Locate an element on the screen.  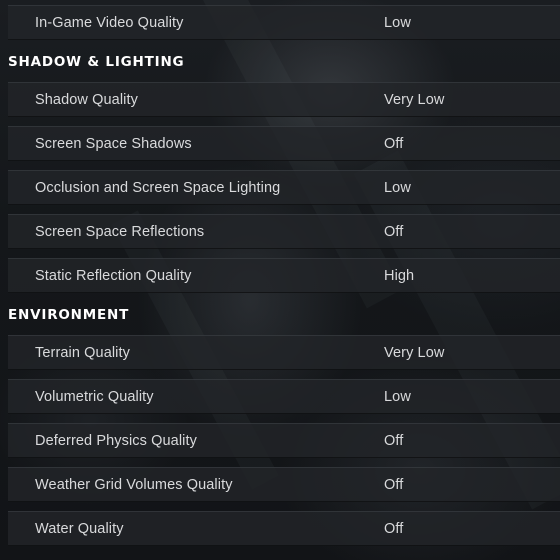
setting-label: Occlusion and Screen Space Lighting is located at coordinates (158, 188).